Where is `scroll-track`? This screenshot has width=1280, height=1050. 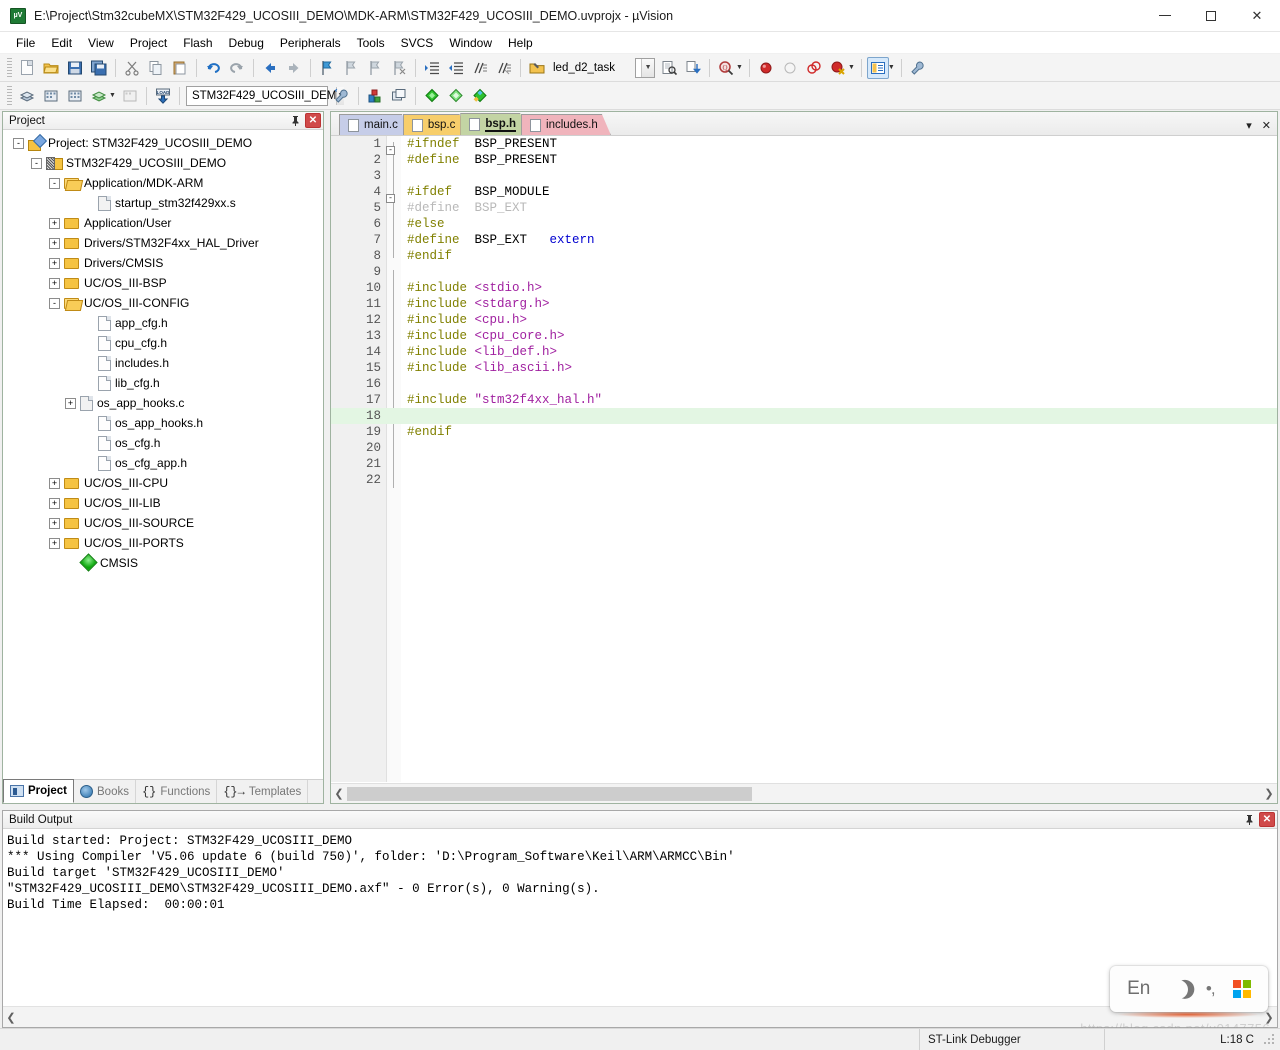
scroll-track is located at coordinates (804, 793).